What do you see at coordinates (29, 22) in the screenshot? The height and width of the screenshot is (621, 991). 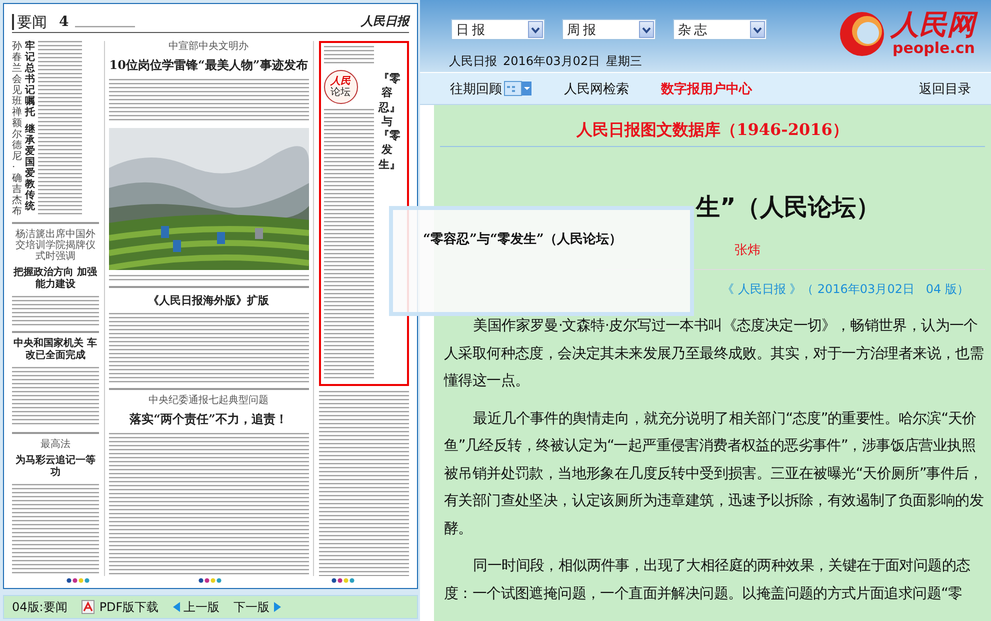 I see `section-name: 要闻` at bounding box center [29, 22].